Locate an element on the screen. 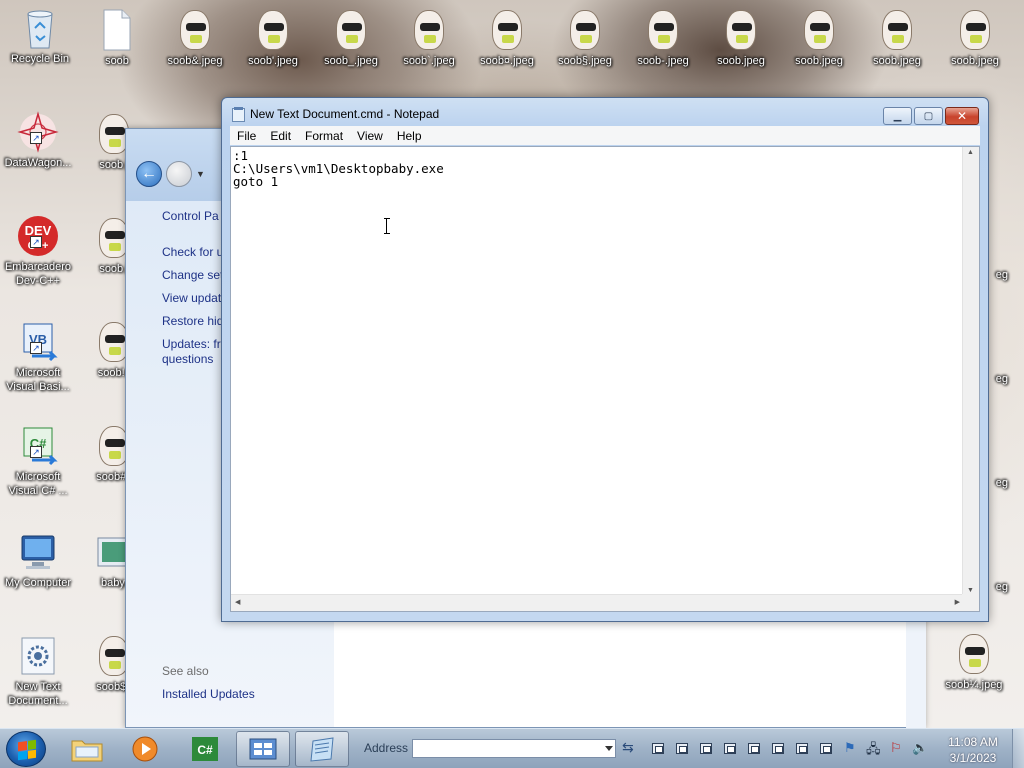 This screenshot has width=1024, height=768. flag-alert-icon: ⚐ is located at coordinates (896, 748).